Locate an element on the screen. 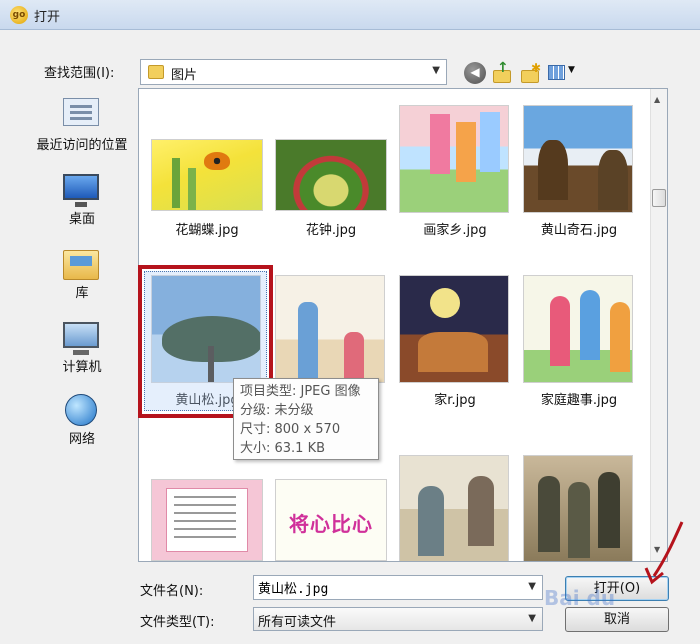 This screenshot has height=644, width=700. file-item: 家r.jpg is located at coordinates (455, 344).